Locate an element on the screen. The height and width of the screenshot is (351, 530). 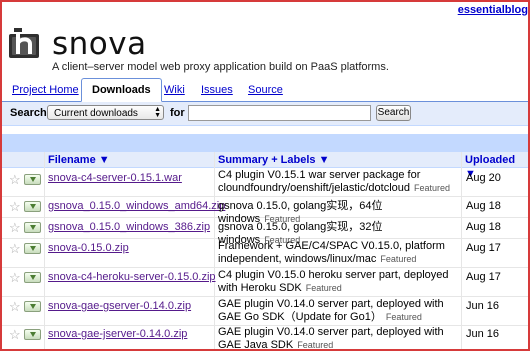
table-header: Filename ▼ Summary + Labels ▼ Uploaded ▼ is located at coordinates (265, 166).